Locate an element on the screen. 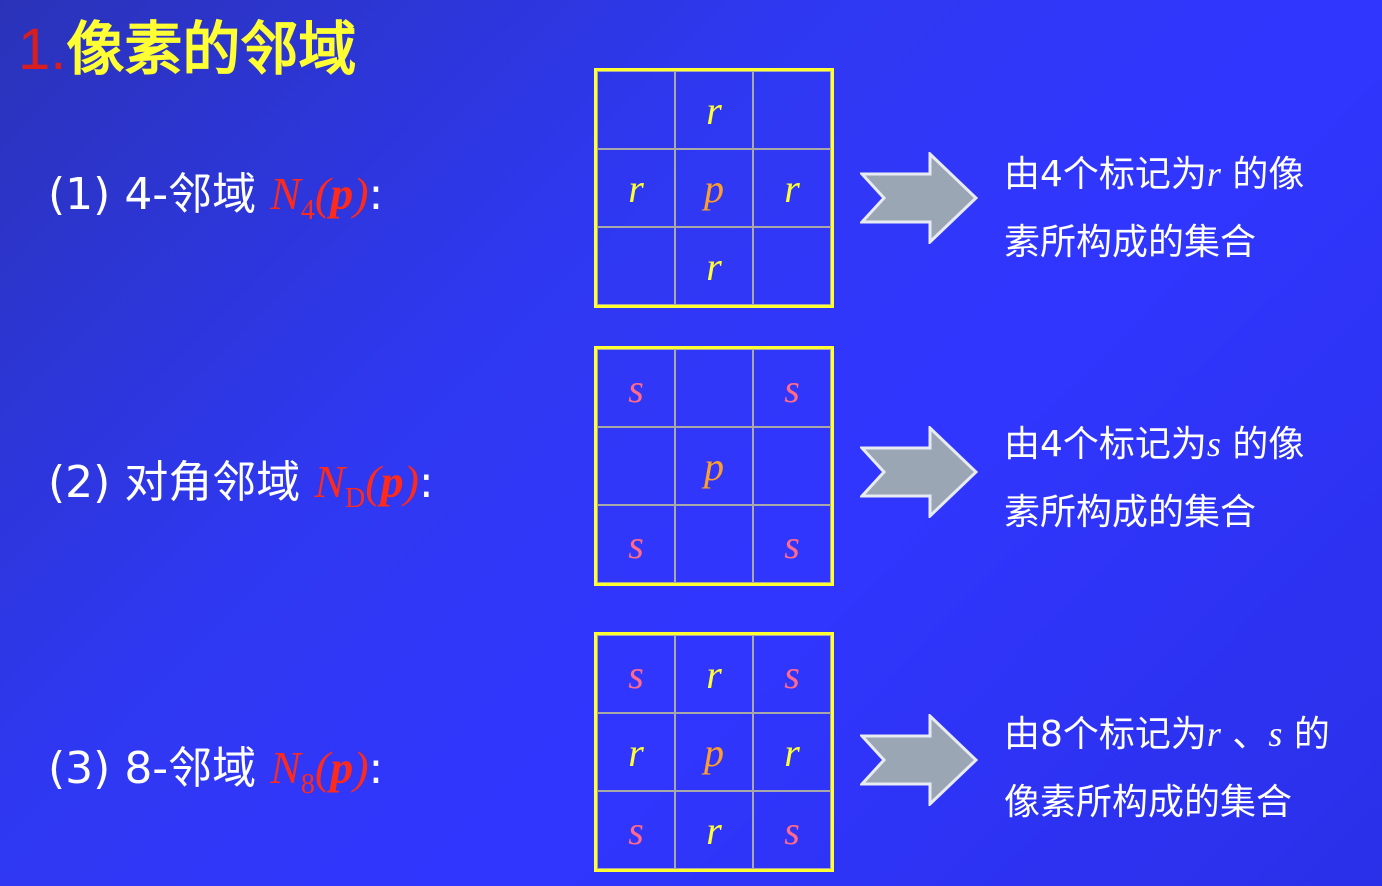 The image size is (1382, 886). section-2-symbol: ND(p) is located at coordinates (366, 485).